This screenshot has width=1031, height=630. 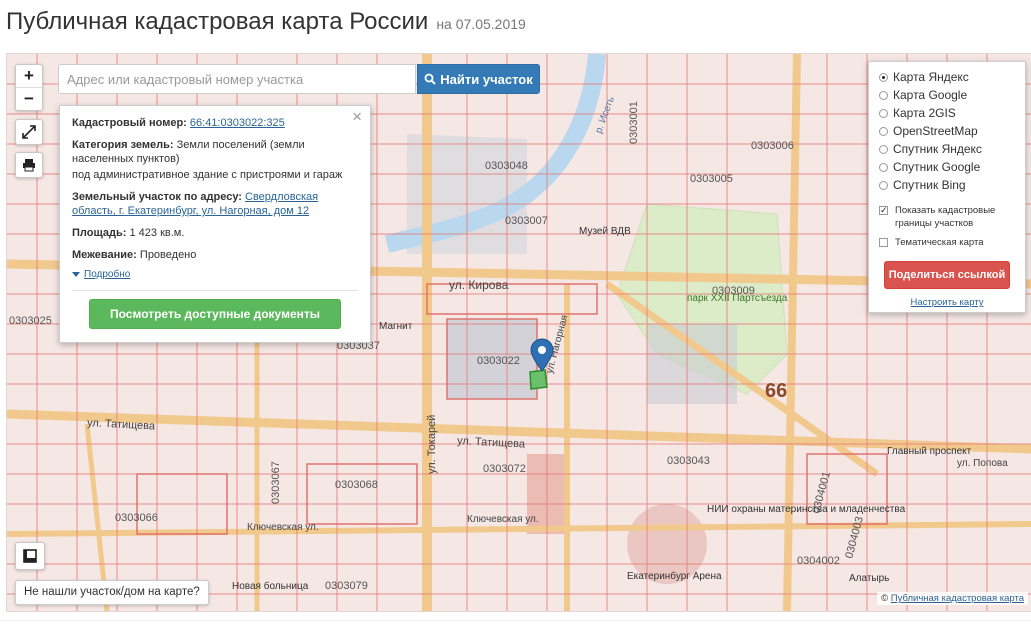 I want to click on layer-option-label: Карта Google, so click(x=930, y=95).